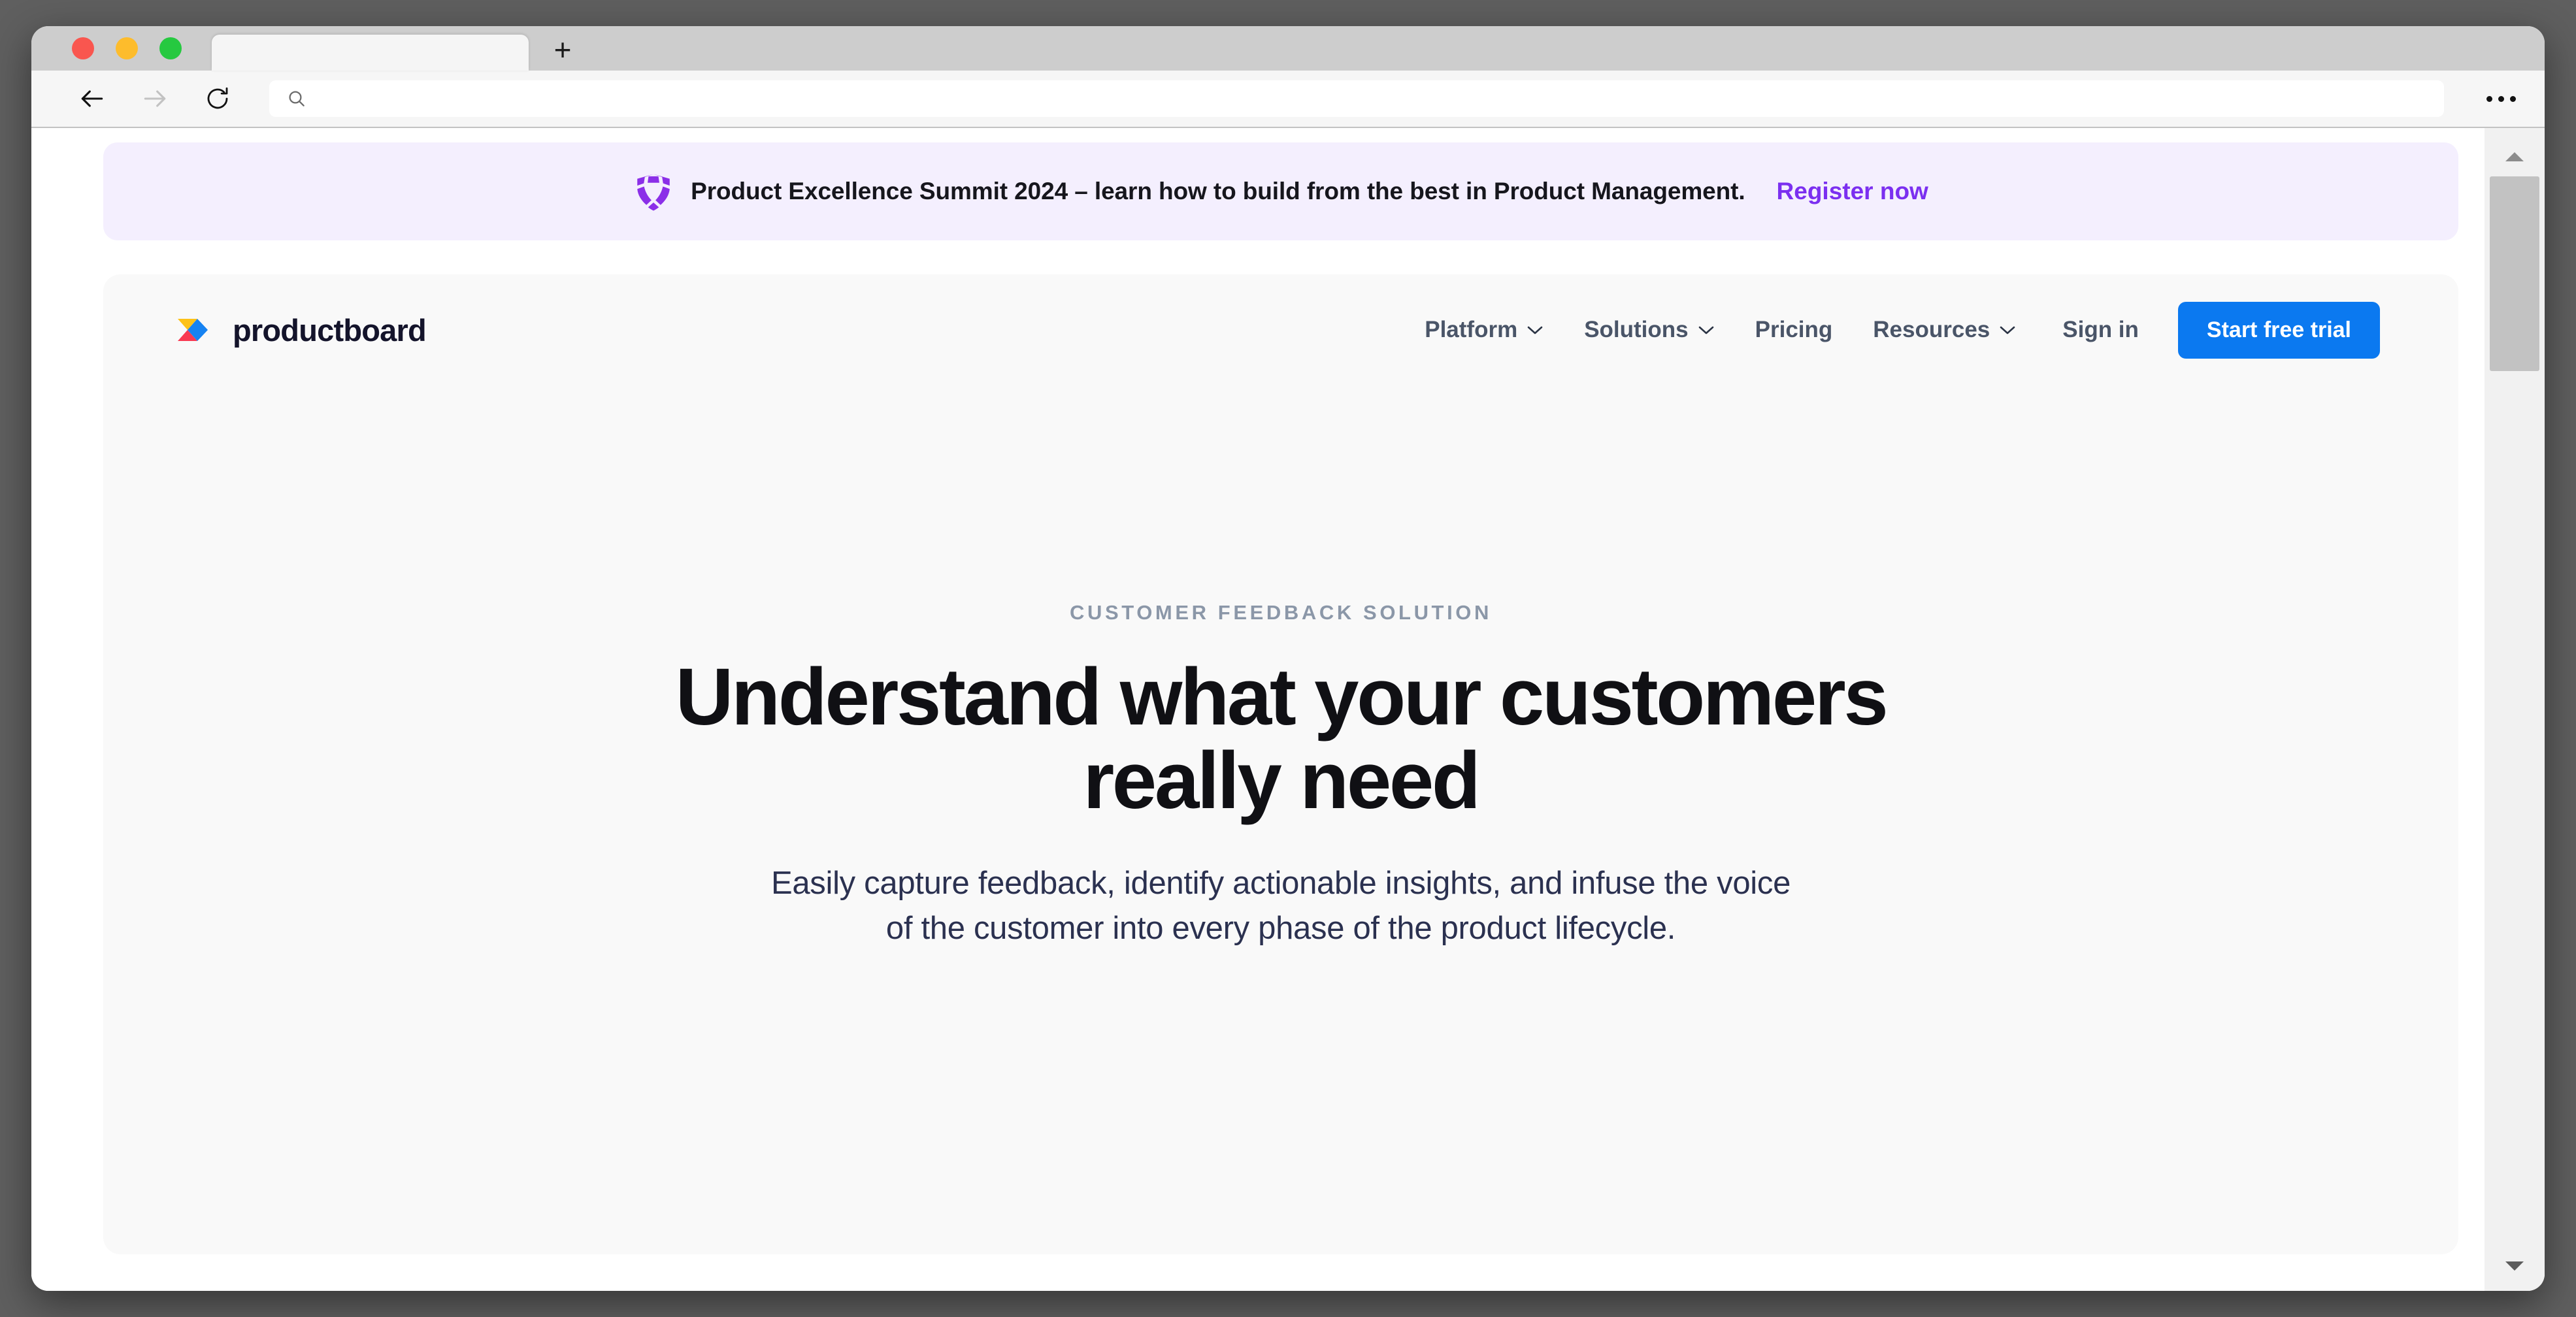 The height and width of the screenshot is (1317, 2576). Describe the element at coordinates (1282, 697) in the screenshot. I see `hero-title-line-1: Understand what your customers` at that location.